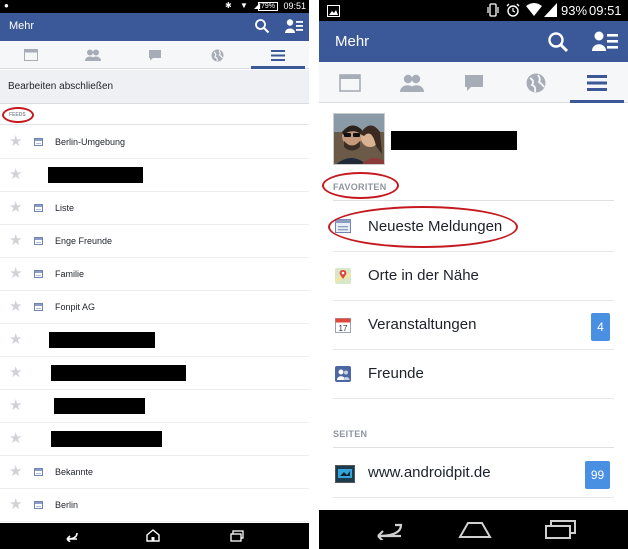  Describe the element at coordinates (513, 12) in the screenshot. I see `alarm-icon` at that location.